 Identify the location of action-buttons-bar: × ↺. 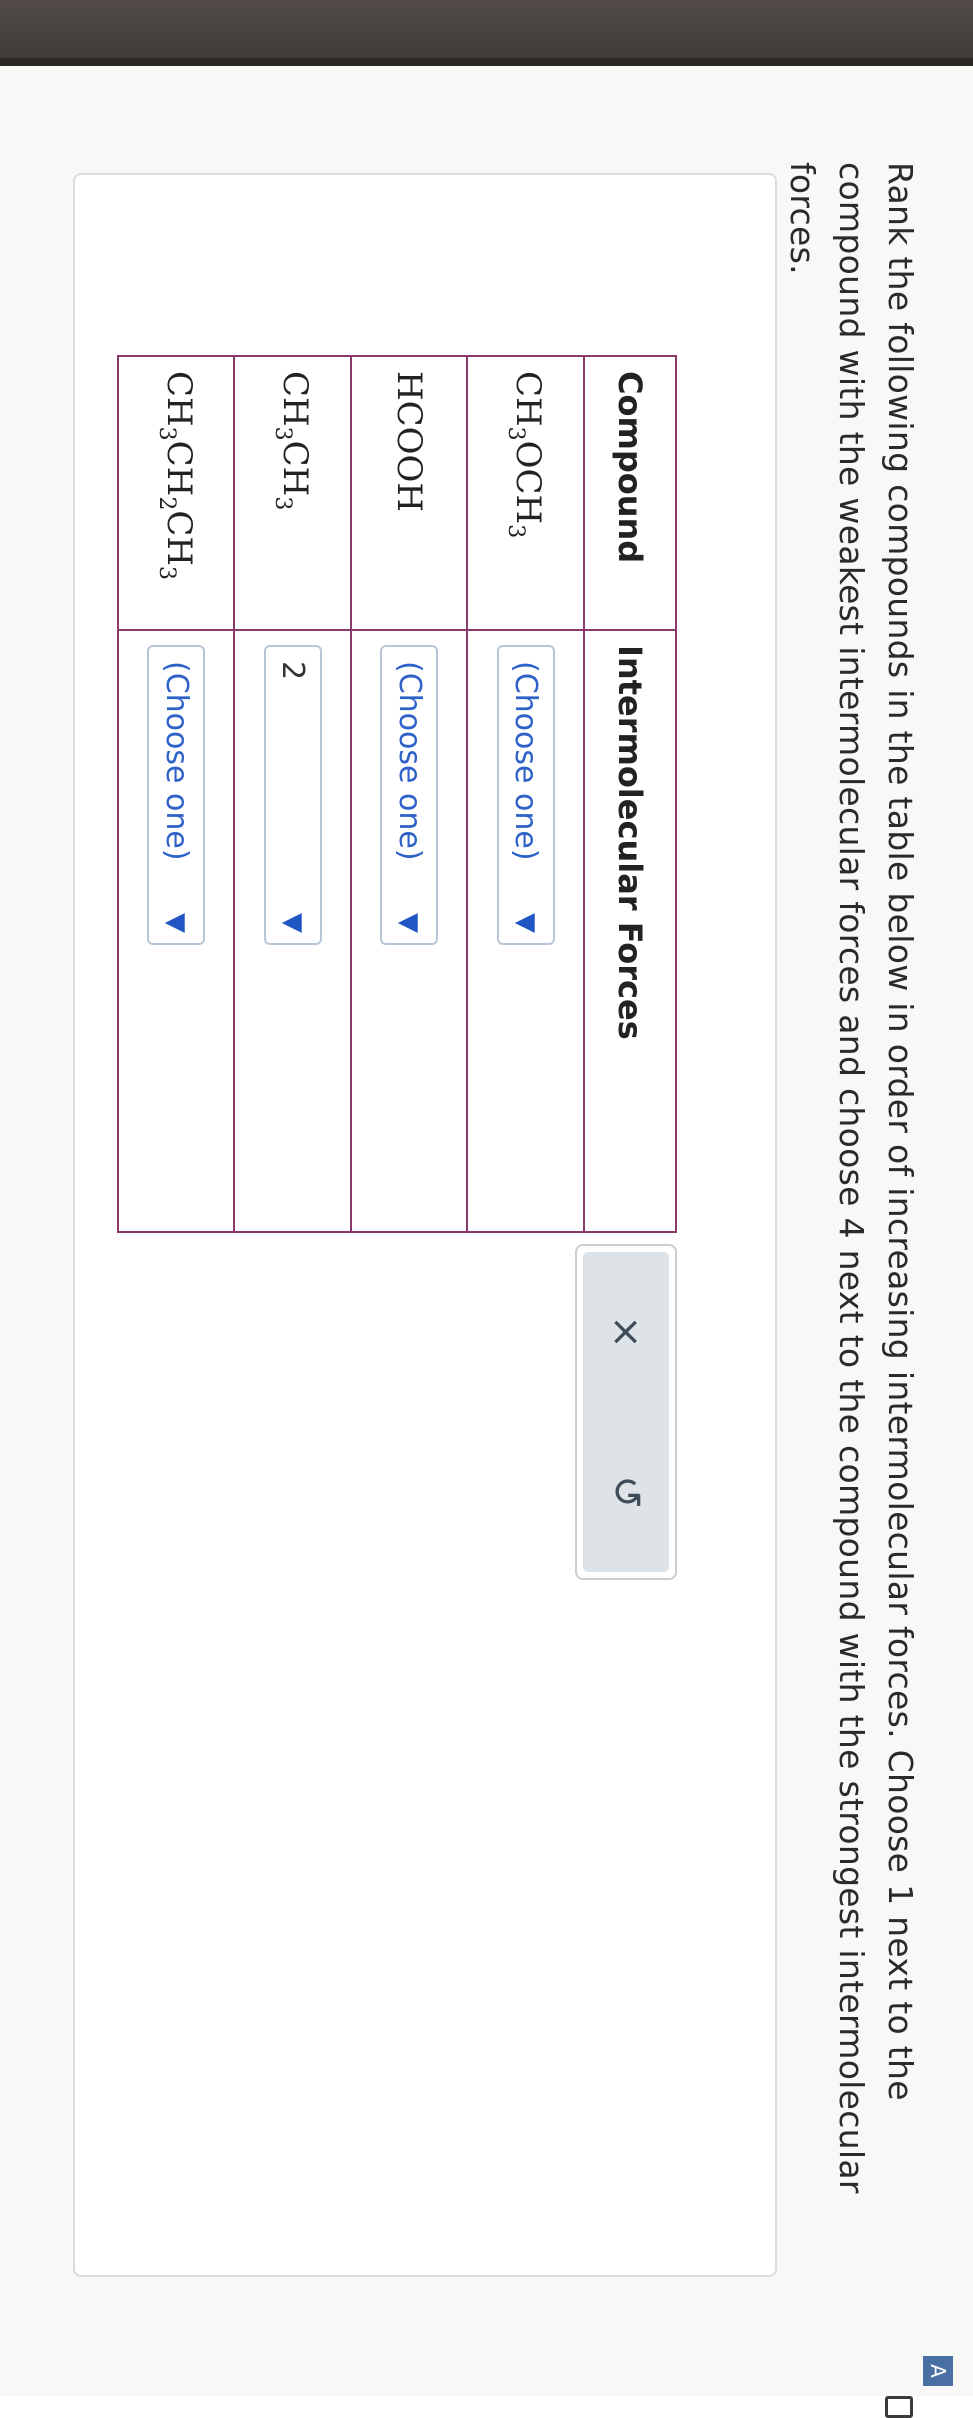
(626, 1412).